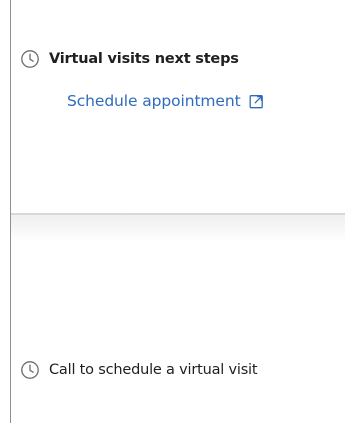  I want to click on section-separator-shadow, so click(178, 228).